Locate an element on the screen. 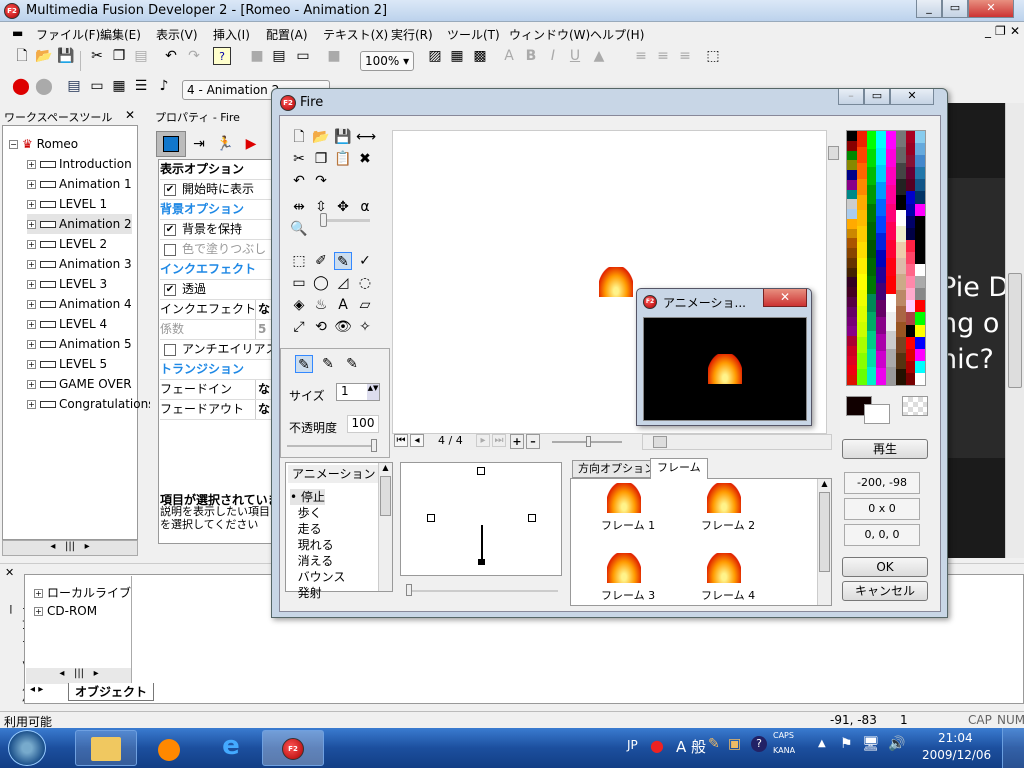 The height and width of the screenshot is (768, 1024). open-icon: 📂 is located at coordinates (44, 56).